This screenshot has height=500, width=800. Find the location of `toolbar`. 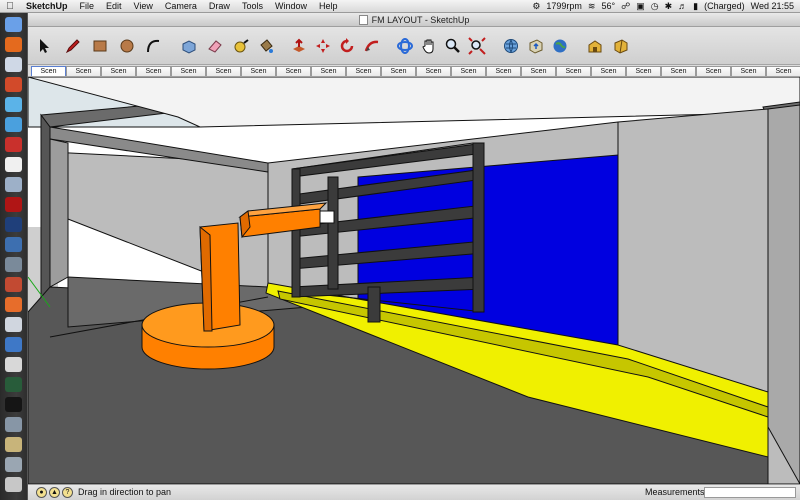

toolbar is located at coordinates (414, 46).